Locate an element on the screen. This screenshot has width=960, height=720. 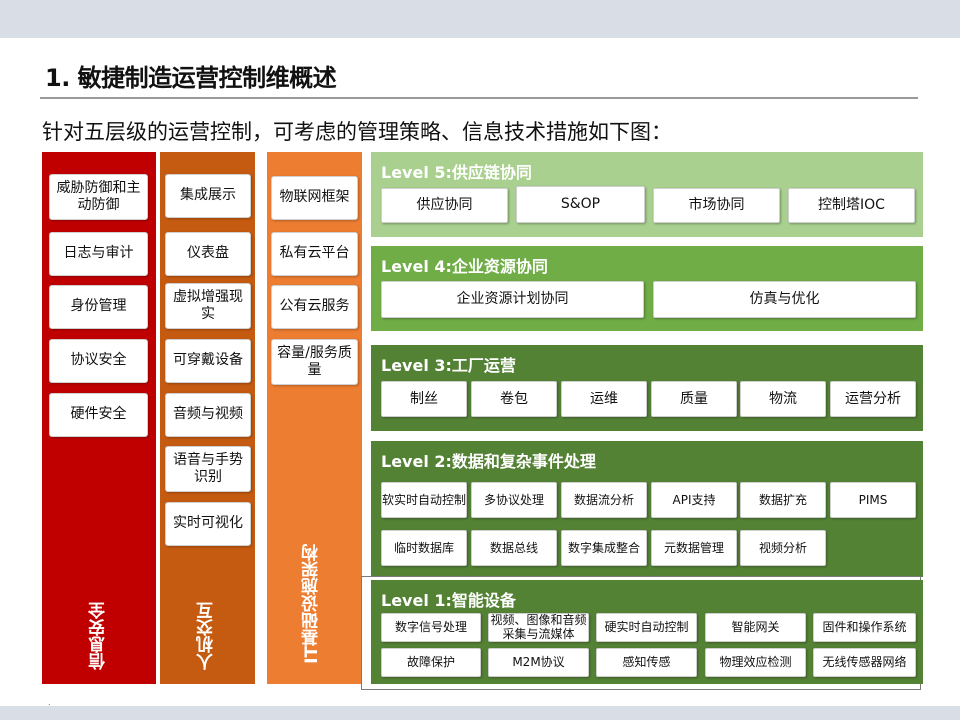
security-item: 硬件安全 is located at coordinates (98, 415).